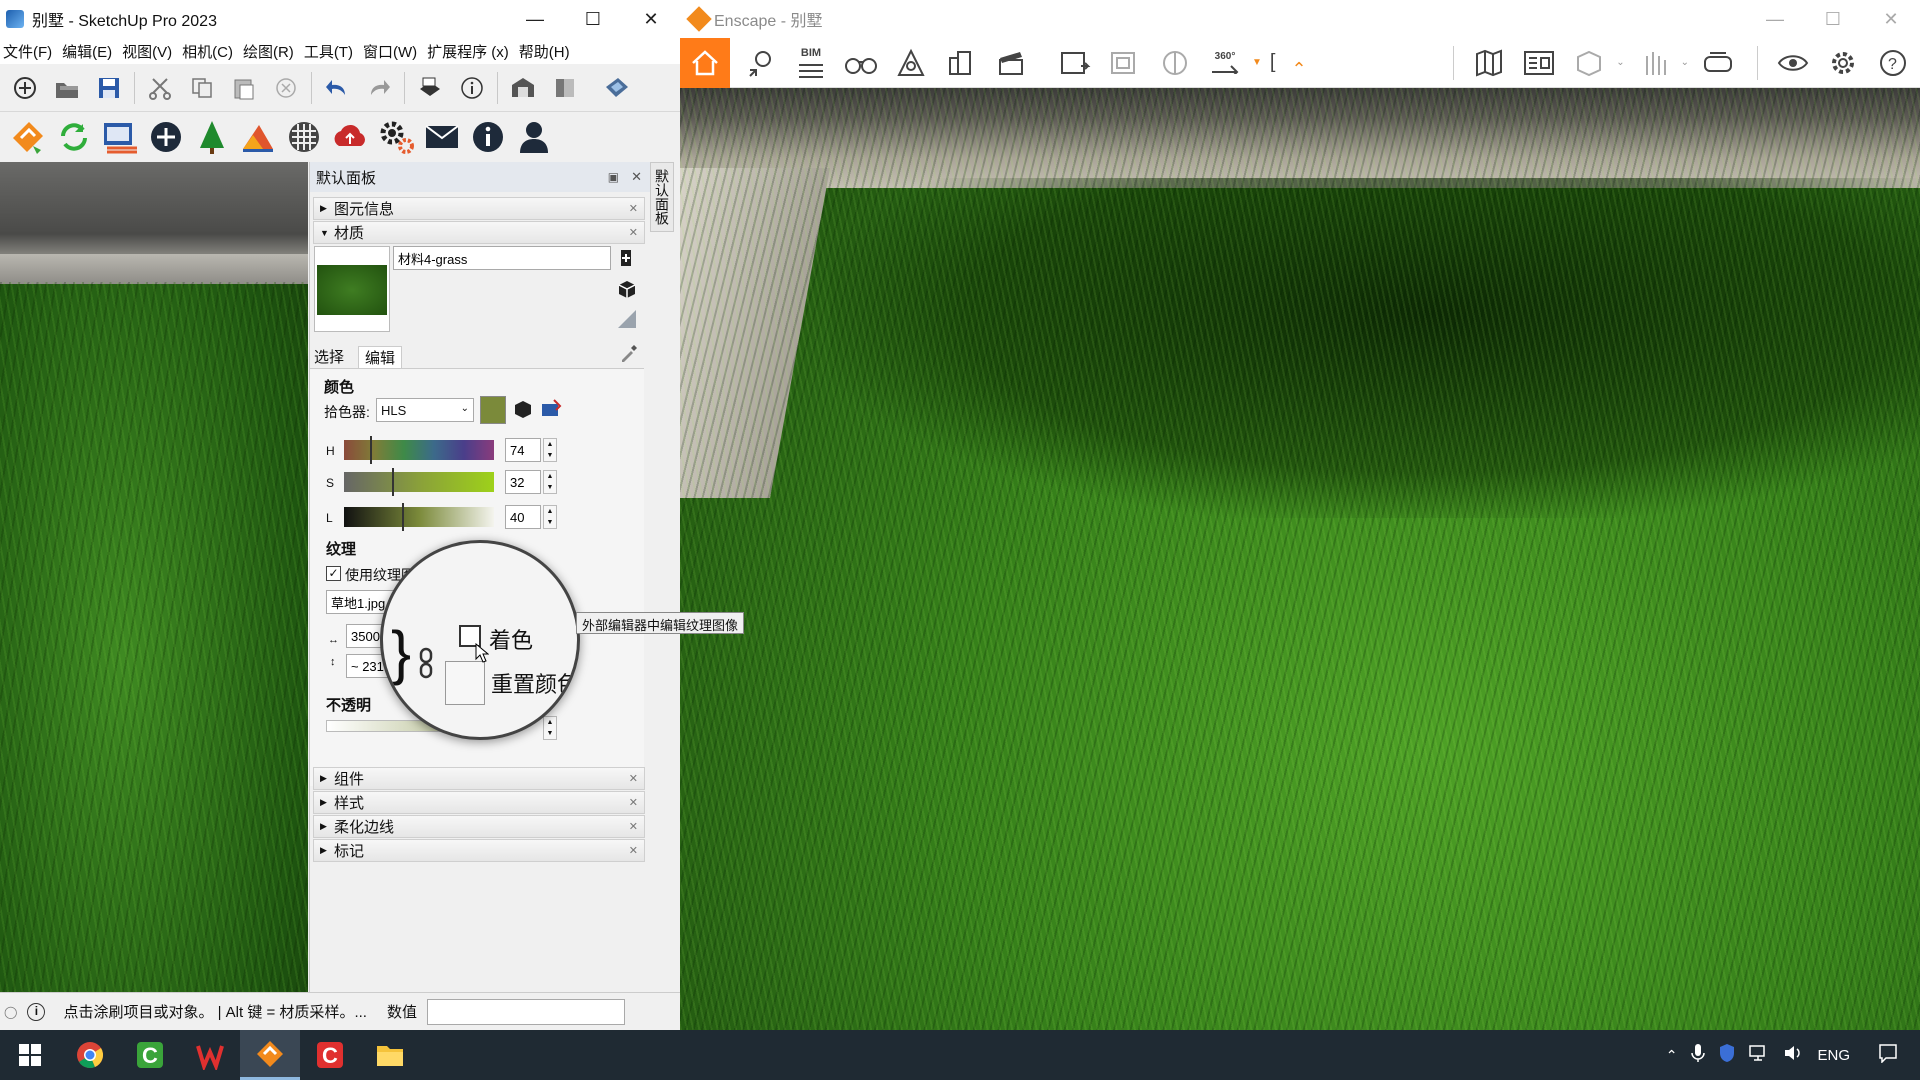  Describe the element at coordinates (479, 826) in the screenshot. I see `section-soften-edges: ▶ 柔化边线 ✕` at that location.